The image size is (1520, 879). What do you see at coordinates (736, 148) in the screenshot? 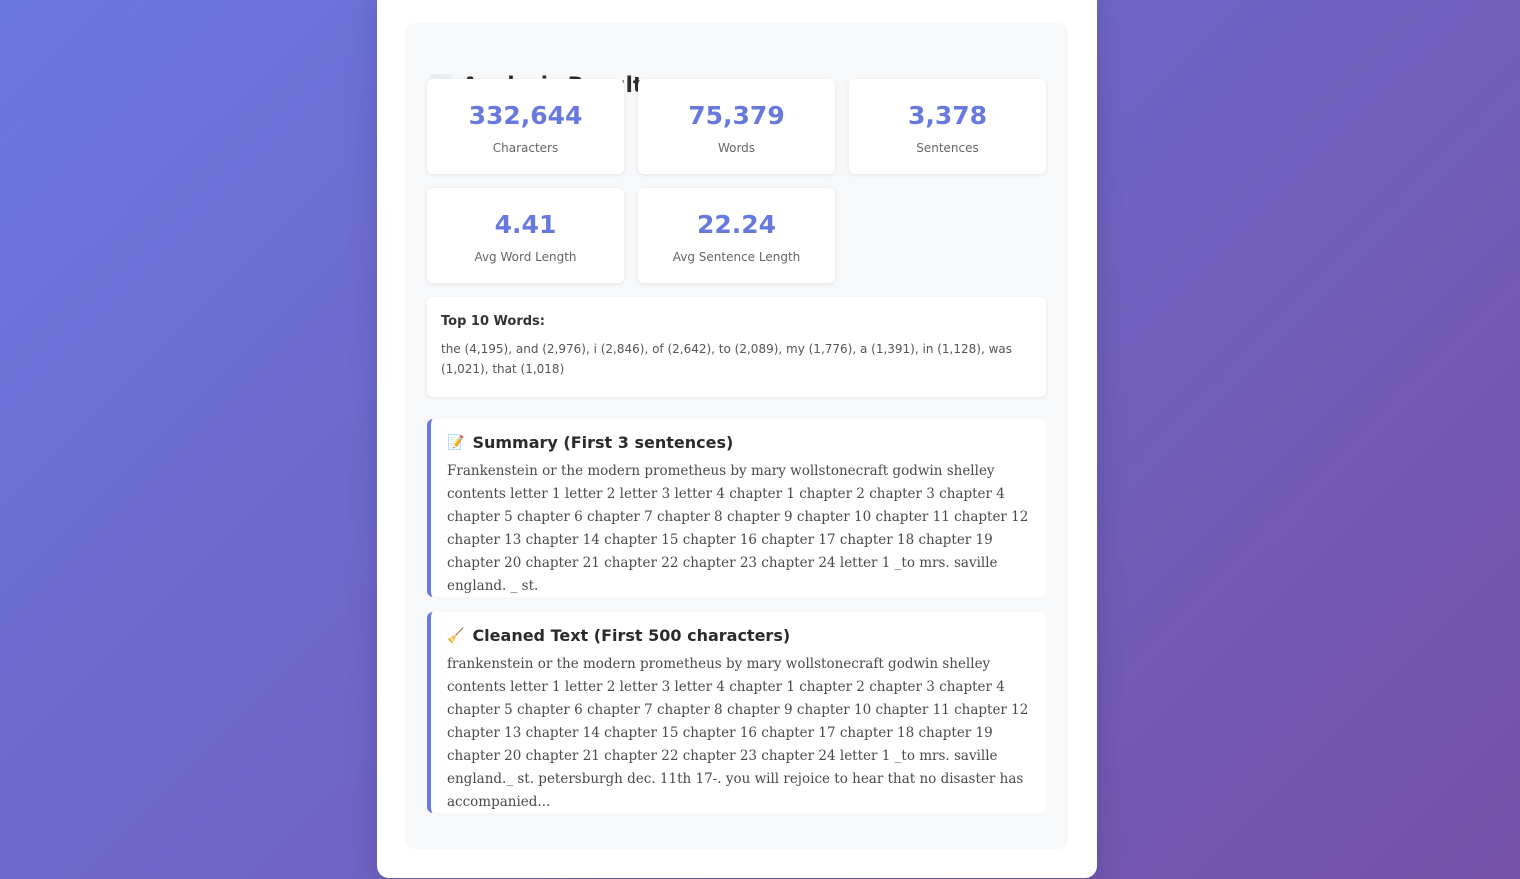
I see `stat-label: Words` at bounding box center [736, 148].